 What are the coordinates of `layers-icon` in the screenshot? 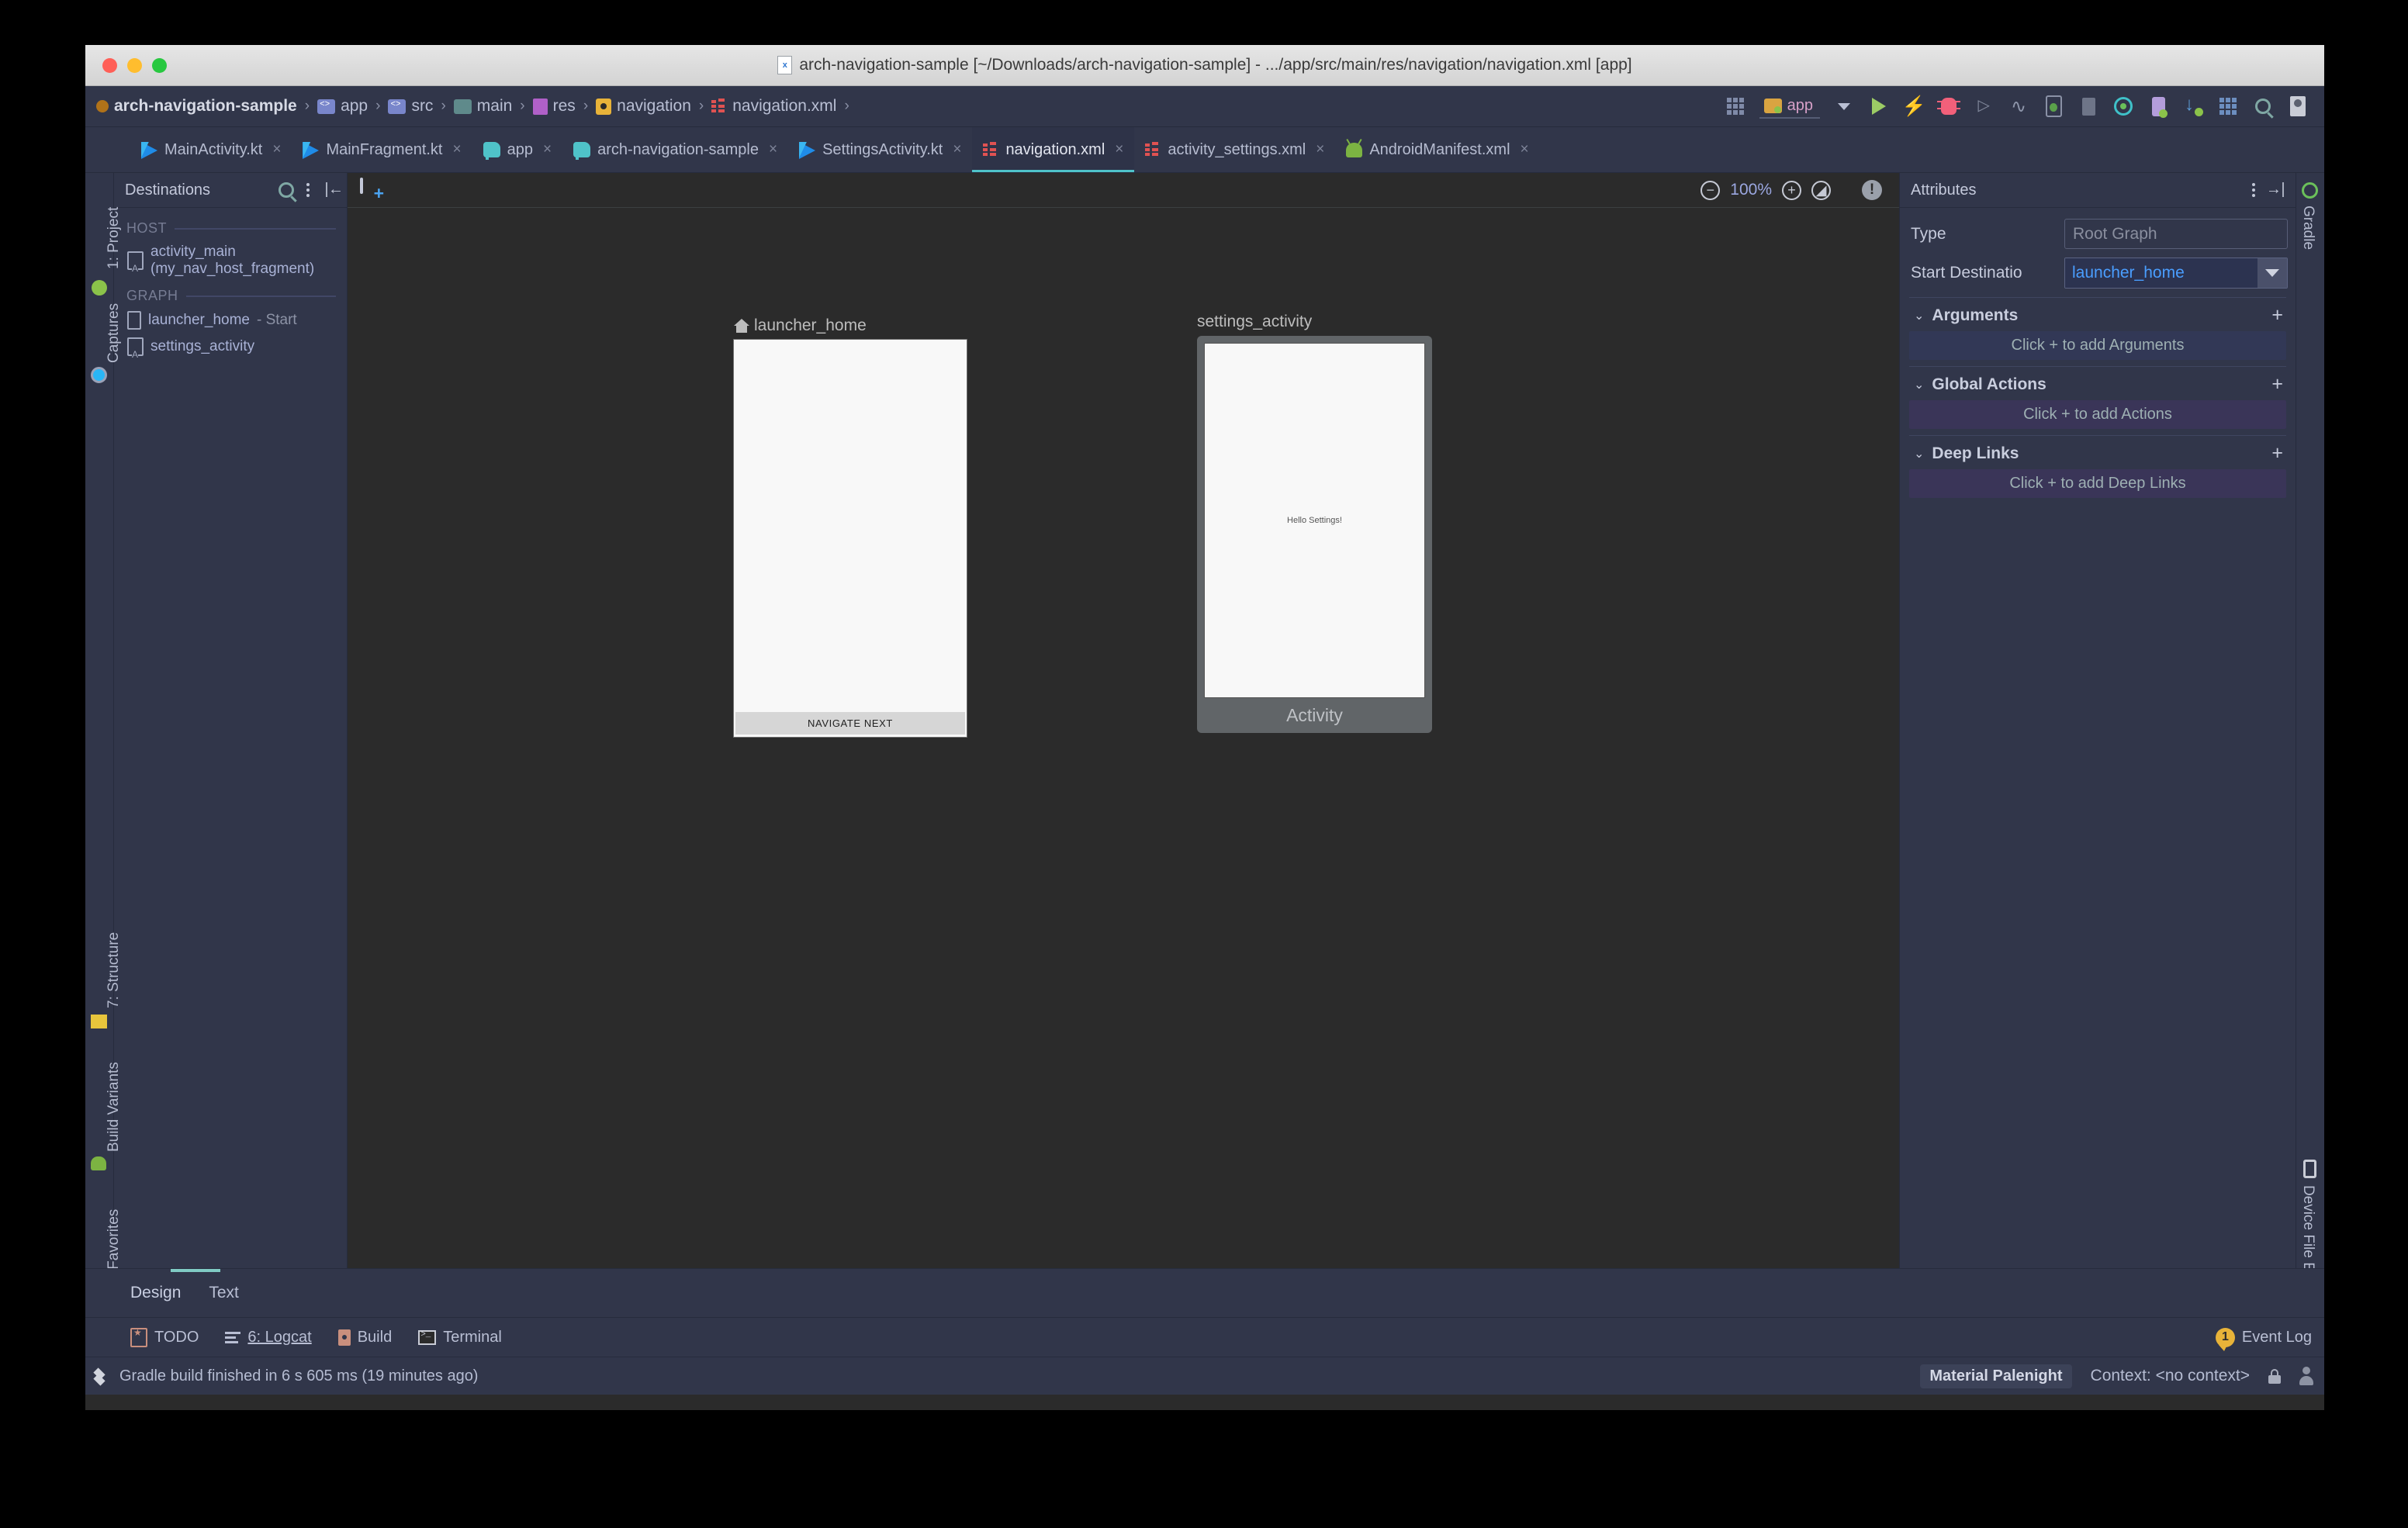 It's located at (102, 1376).